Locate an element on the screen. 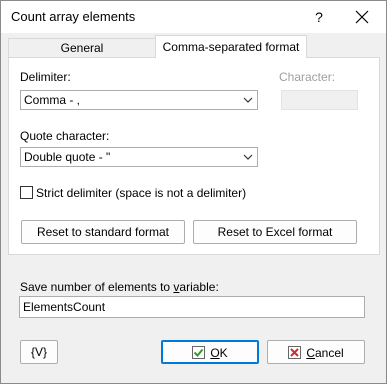 The image size is (387, 384). check-icon is located at coordinates (199, 353).